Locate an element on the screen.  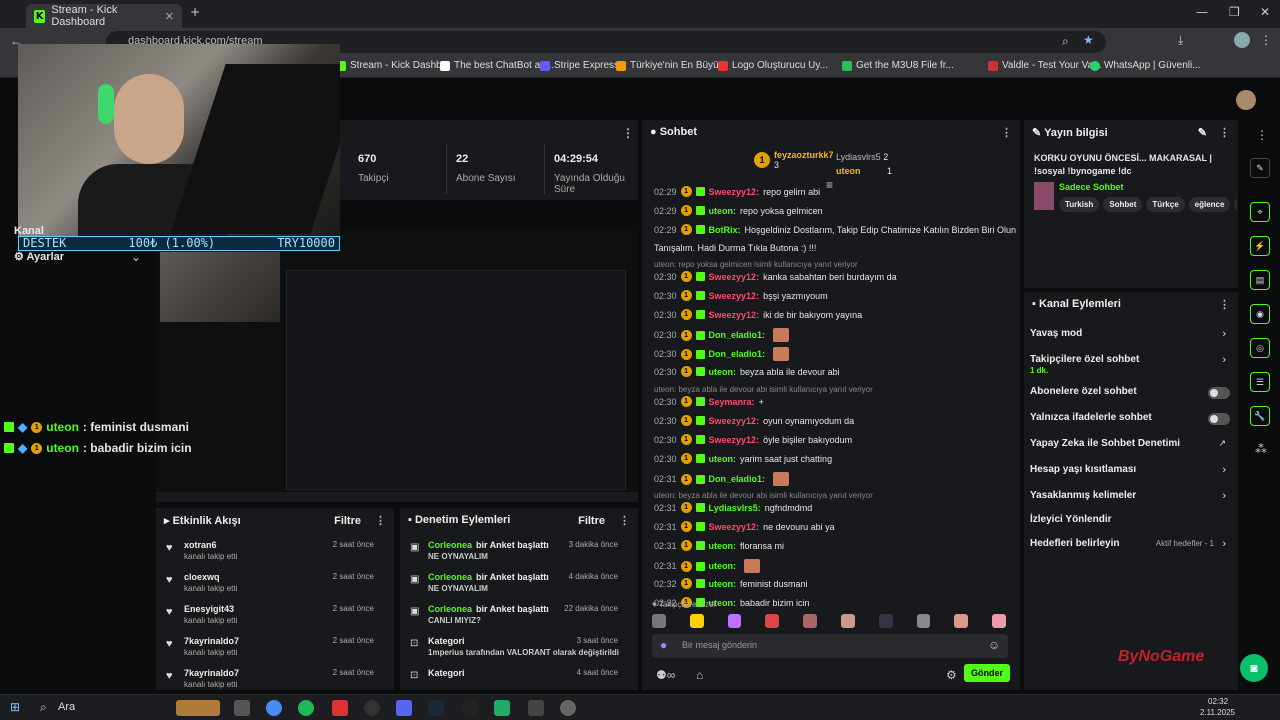
moderation-menu-icon: ⋮ is located at coordinates (624, 521).